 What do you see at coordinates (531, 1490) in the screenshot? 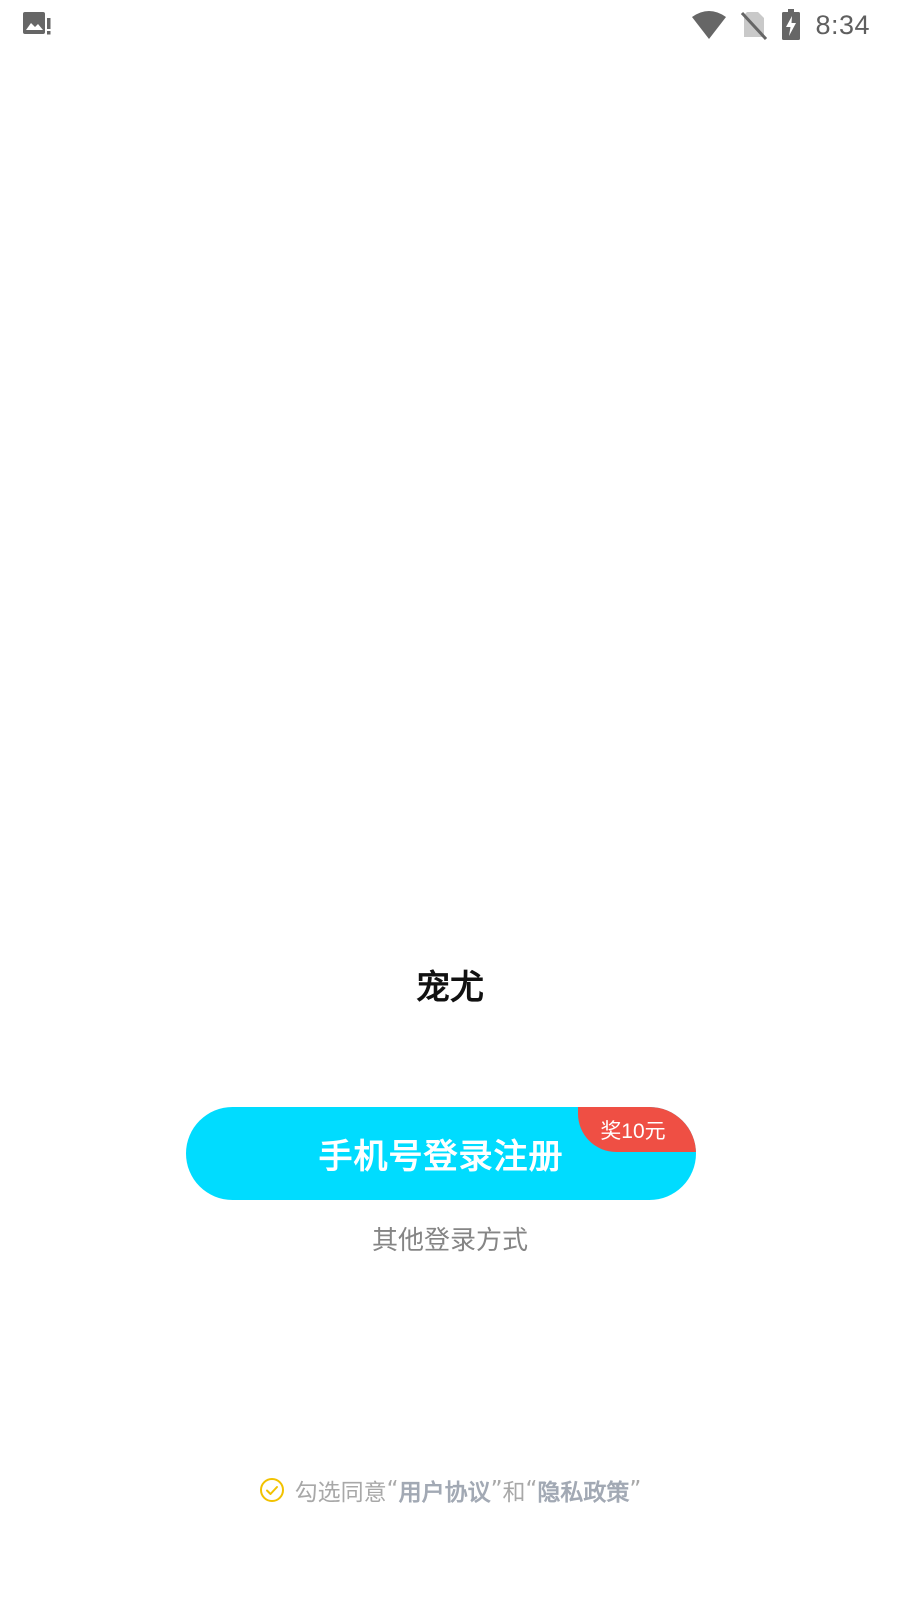
I see `quote-open-2: “` at bounding box center [531, 1490].